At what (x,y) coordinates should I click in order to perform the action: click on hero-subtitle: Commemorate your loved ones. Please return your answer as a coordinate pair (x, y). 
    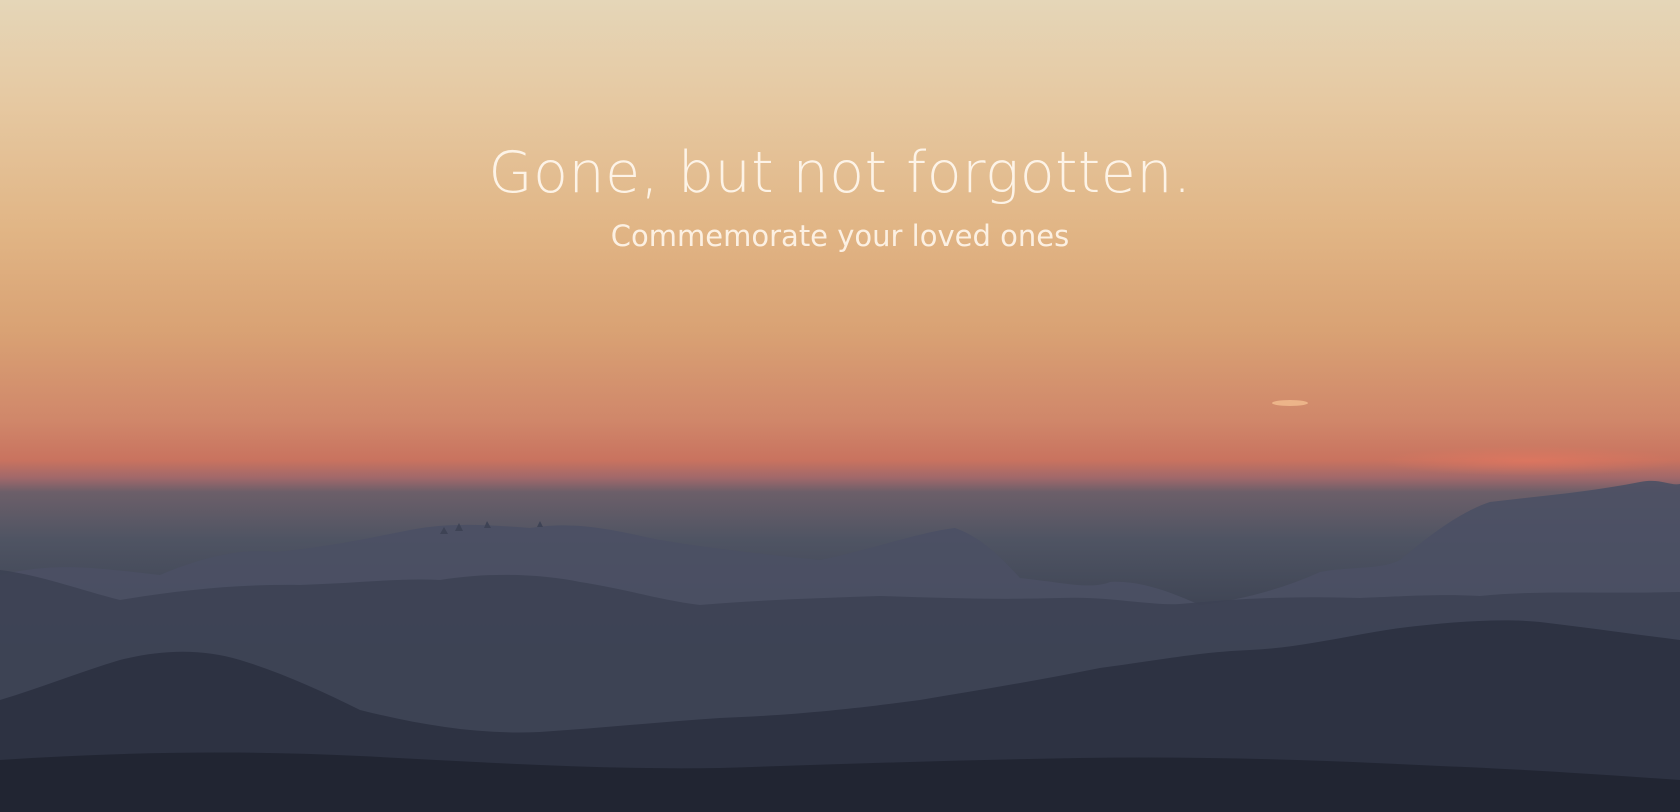
    Looking at the image, I should click on (840, 236).